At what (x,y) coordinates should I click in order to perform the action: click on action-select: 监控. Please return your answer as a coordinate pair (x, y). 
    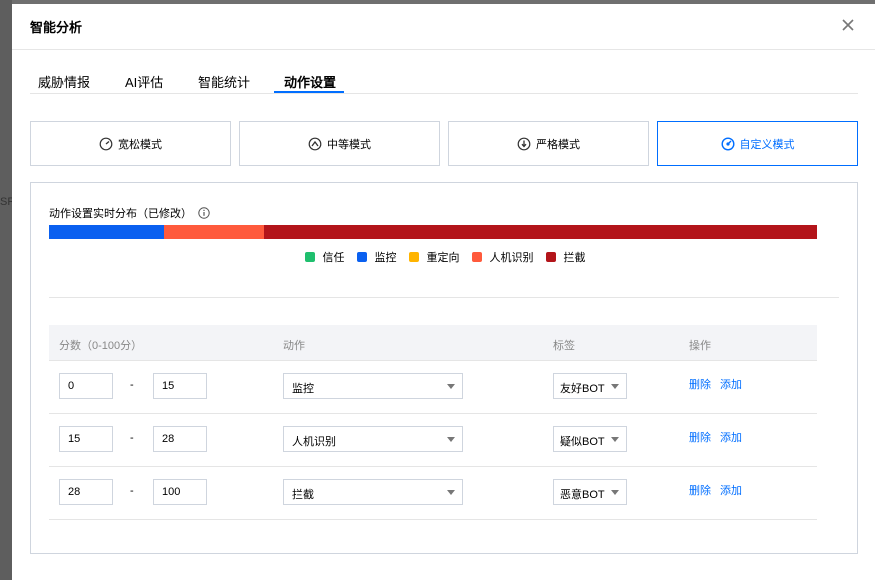
    Looking at the image, I should click on (373, 386).